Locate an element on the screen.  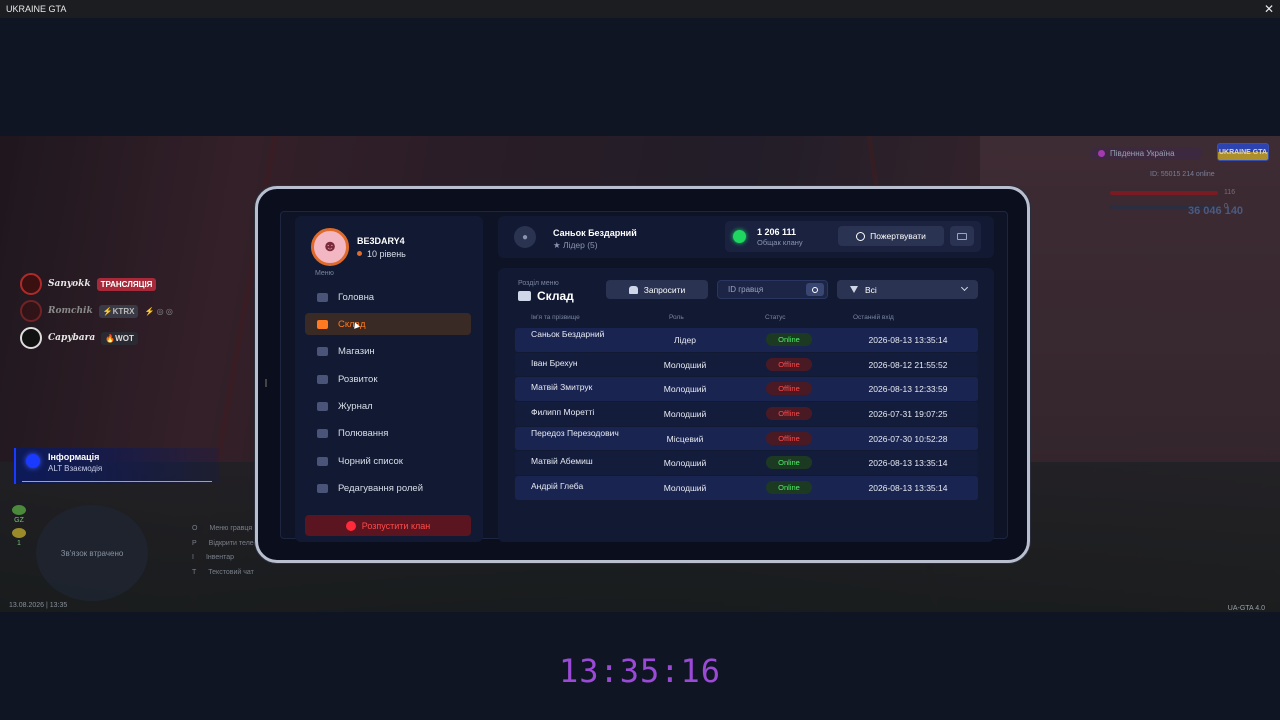
sidebar-item-blacklist: Чорний список is located at coordinates (388, 461).